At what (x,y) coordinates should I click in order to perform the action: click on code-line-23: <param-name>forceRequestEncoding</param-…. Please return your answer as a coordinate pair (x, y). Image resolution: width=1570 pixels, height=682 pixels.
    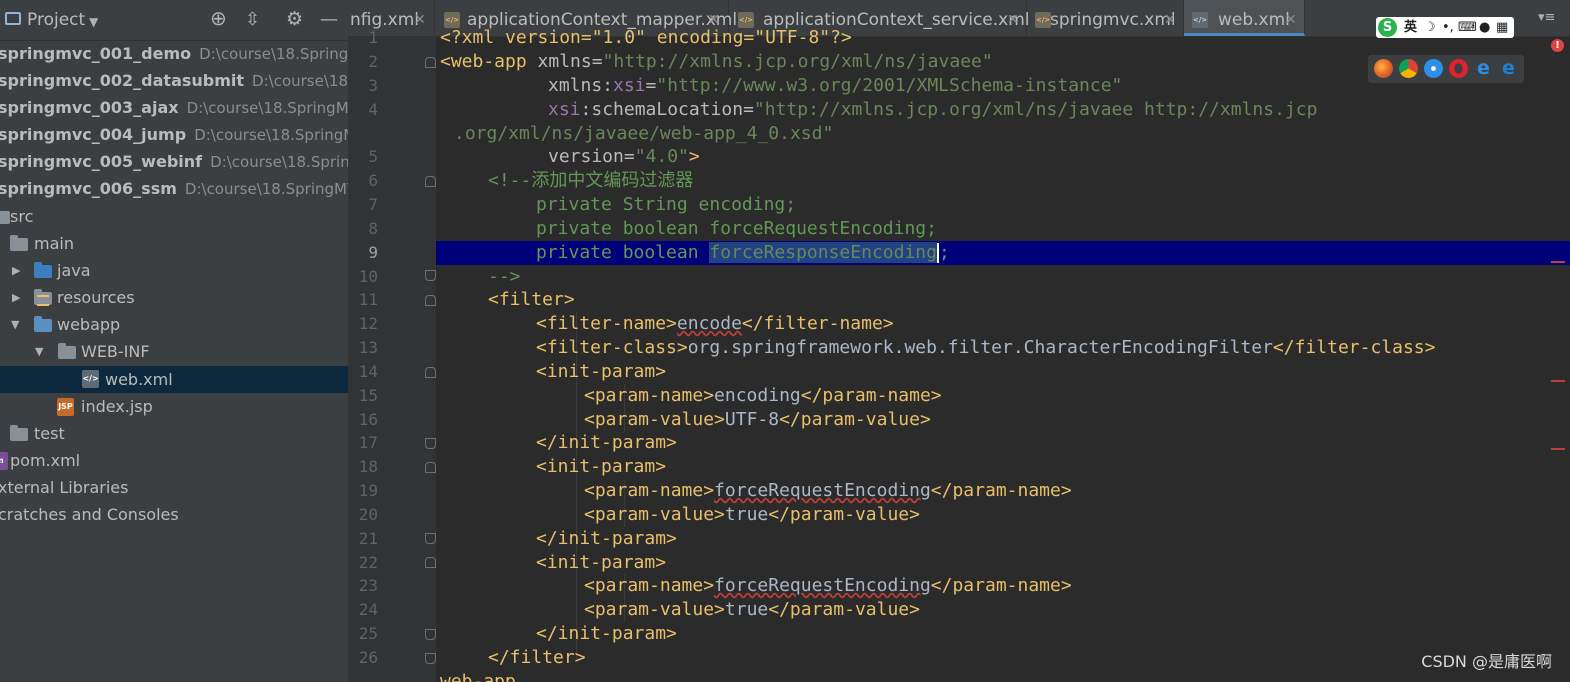
    Looking at the image, I should click on (828, 586).